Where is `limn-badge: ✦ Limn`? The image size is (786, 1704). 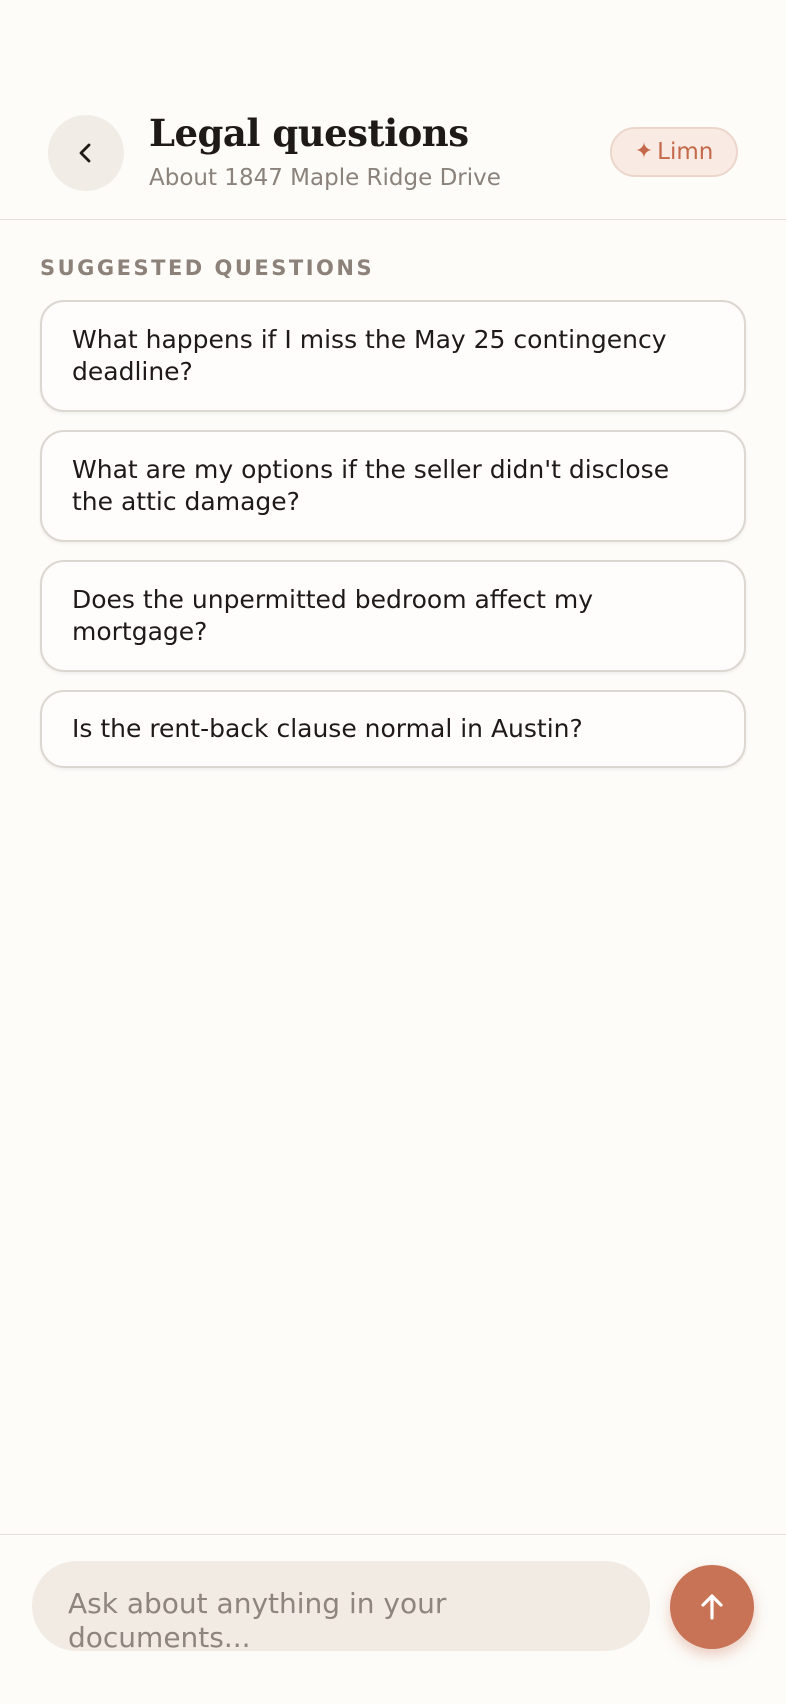
limn-badge: ✦ Limn is located at coordinates (674, 152).